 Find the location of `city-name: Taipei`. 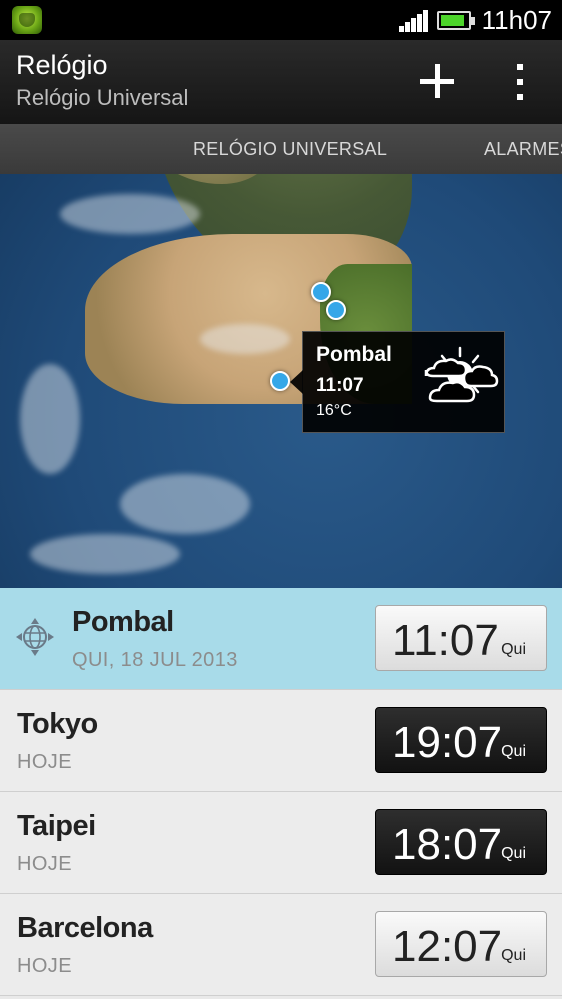

city-name: Taipei is located at coordinates (56, 826).